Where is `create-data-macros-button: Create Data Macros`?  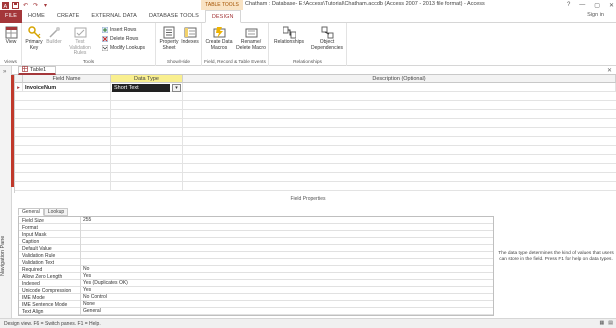
create-data-macros-button: Create Data Macros is located at coordinates (219, 38).